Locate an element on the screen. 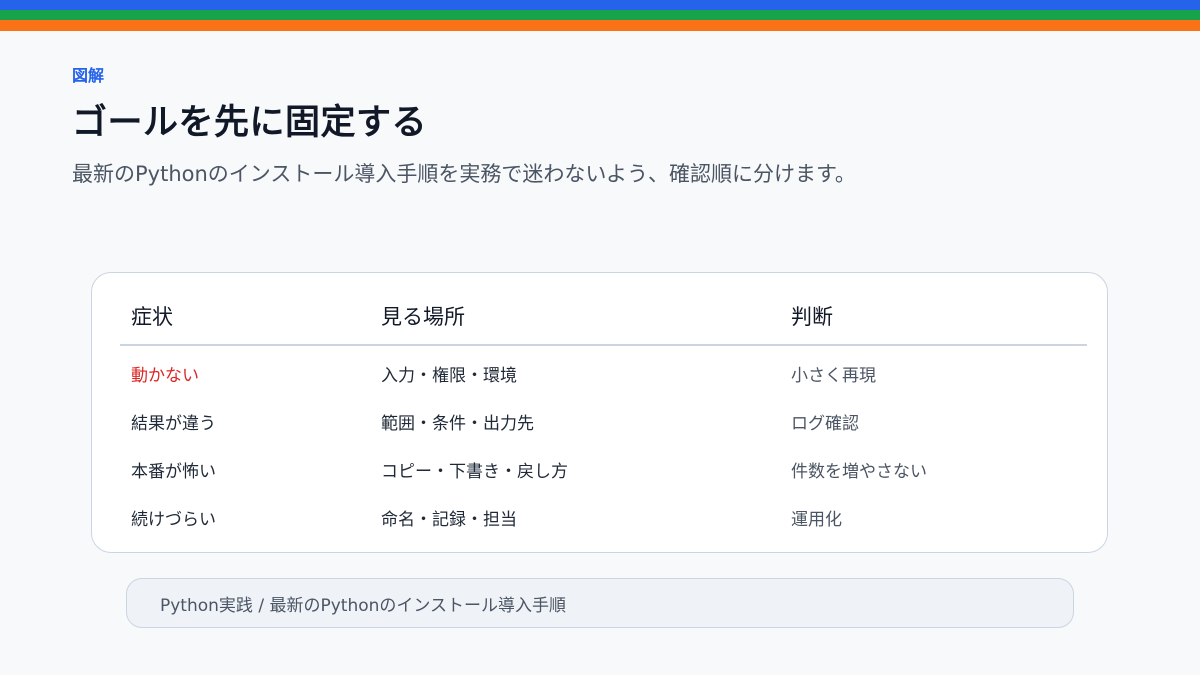  where-cell: 範囲・条件・出力先 is located at coordinates (457, 424).